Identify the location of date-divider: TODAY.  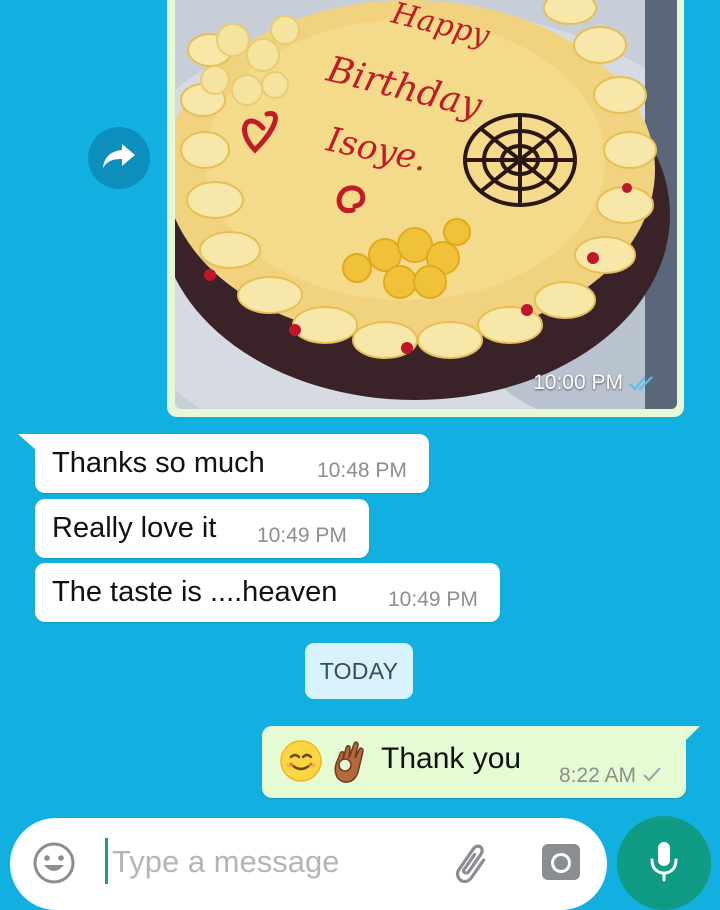
(359, 671).